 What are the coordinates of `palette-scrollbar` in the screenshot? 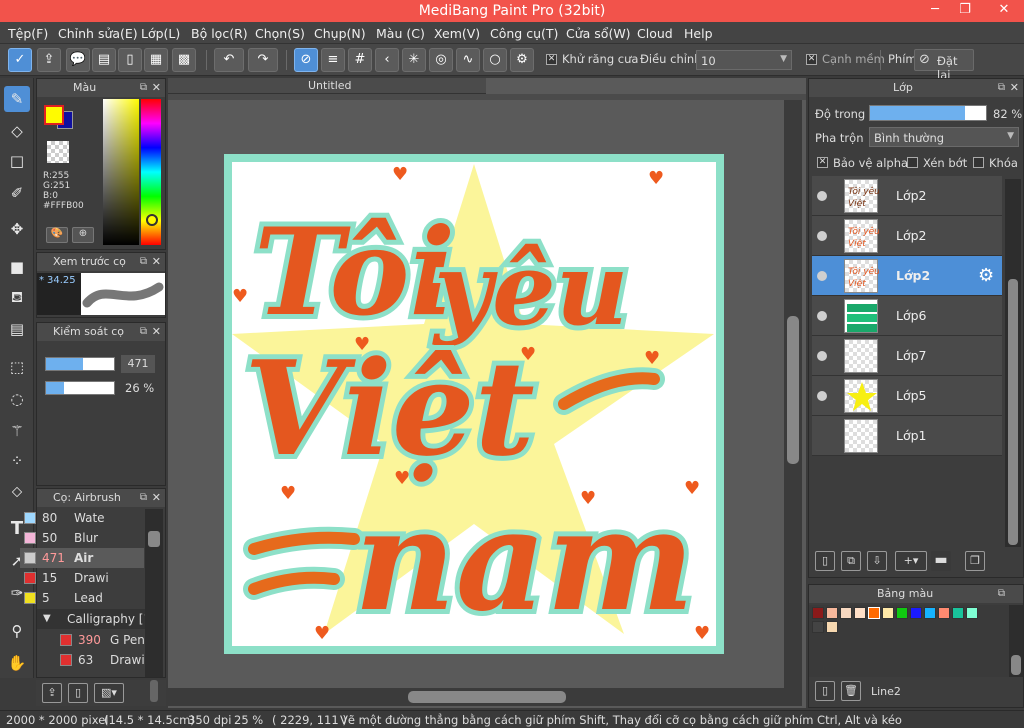 It's located at (1016, 641).